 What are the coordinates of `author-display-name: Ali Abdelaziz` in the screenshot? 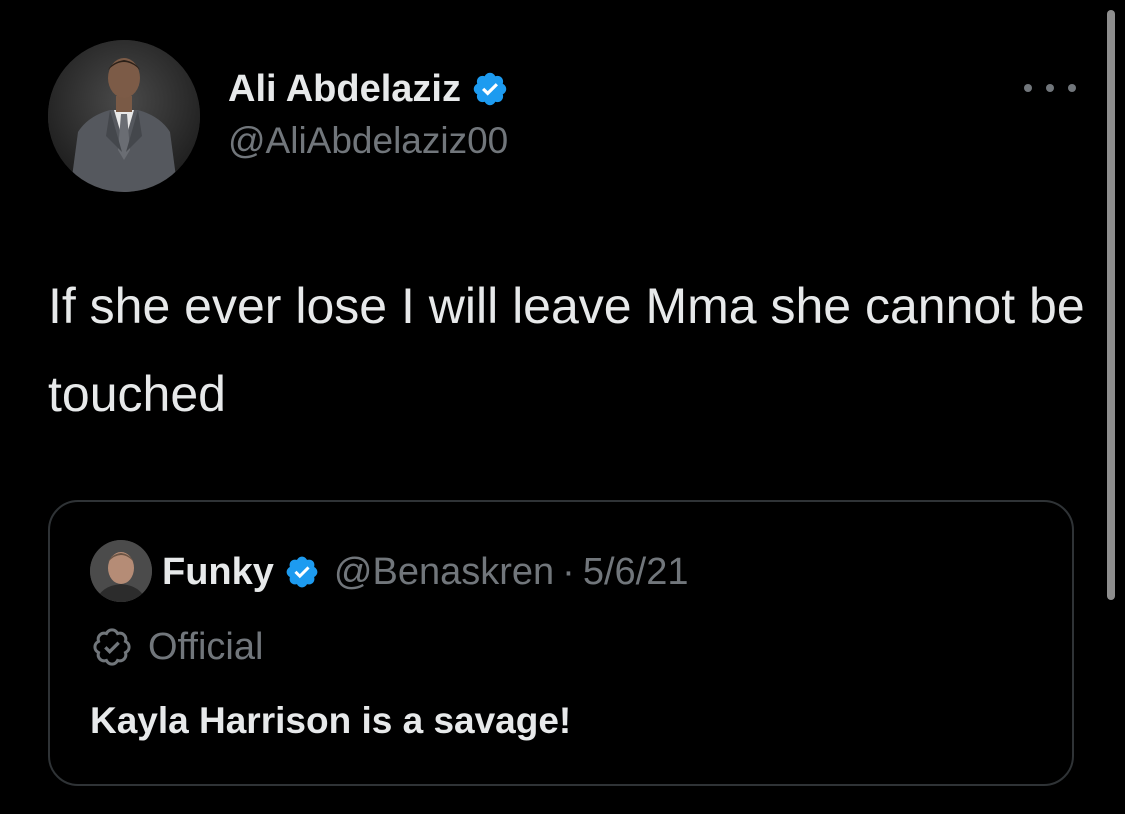 It's located at (344, 89).